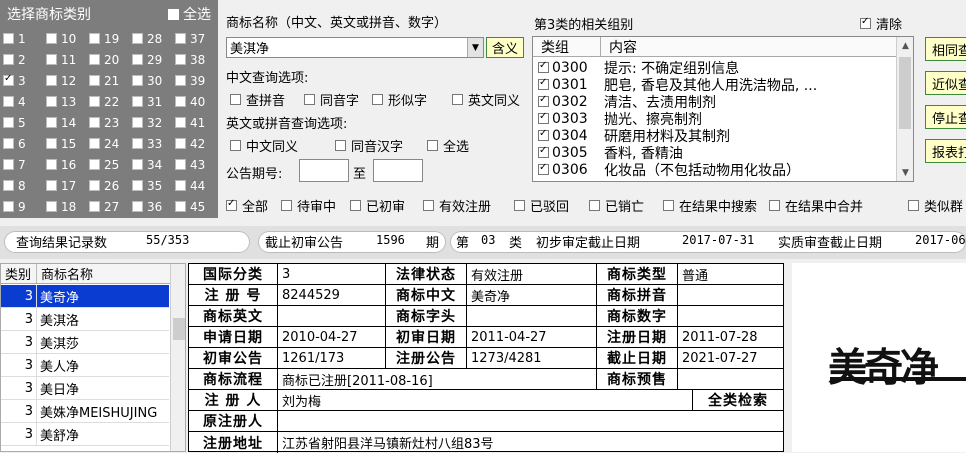  I want to click on filter-option: 全部, so click(247, 205).